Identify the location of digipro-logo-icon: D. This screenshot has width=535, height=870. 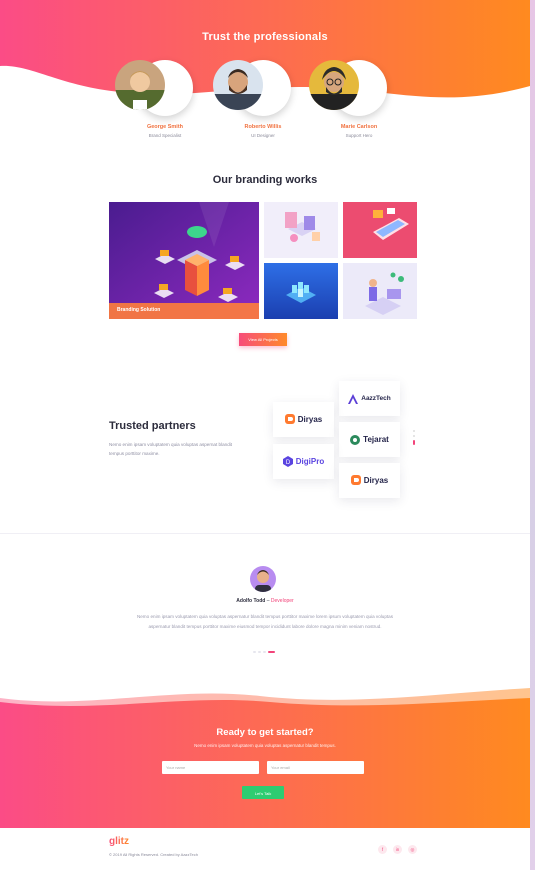
(287, 461).